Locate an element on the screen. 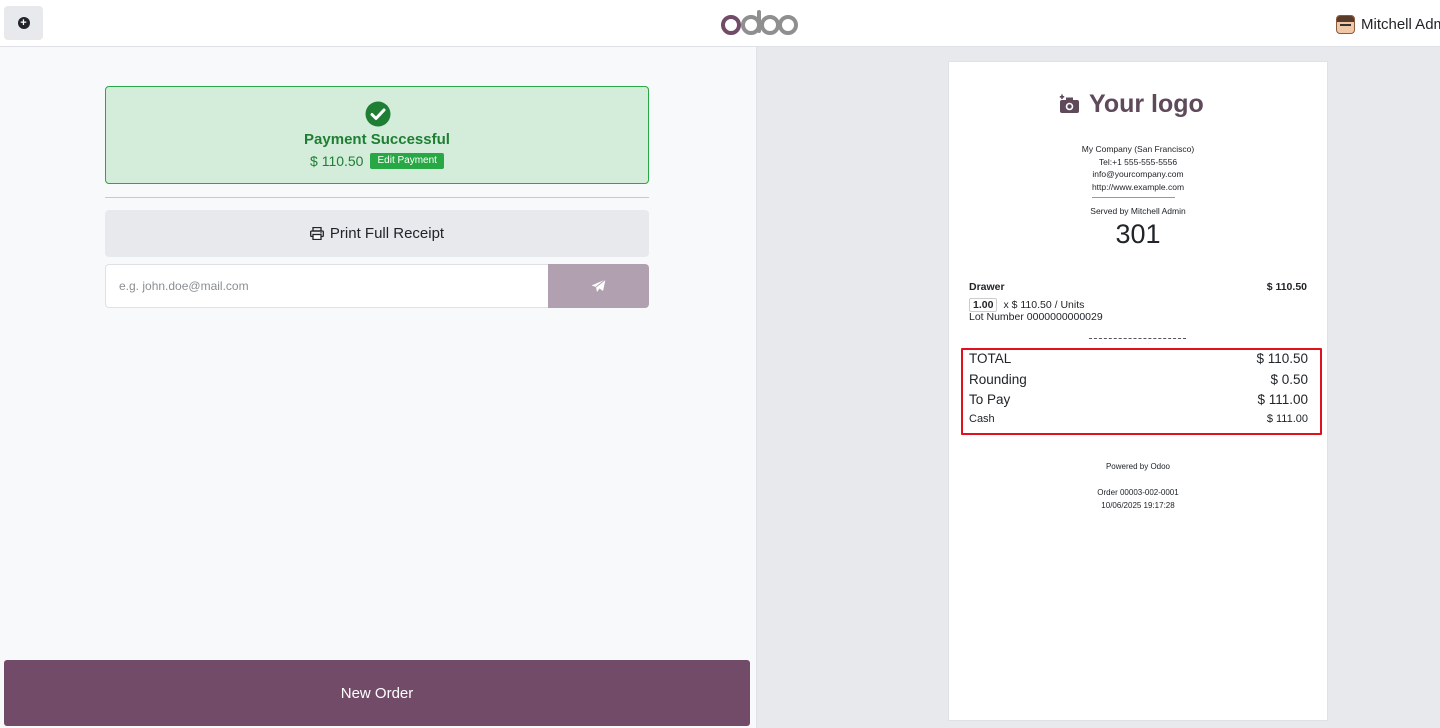 The width and height of the screenshot is (1440, 728). plus-circle-icon: + is located at coordinates (23, 23).